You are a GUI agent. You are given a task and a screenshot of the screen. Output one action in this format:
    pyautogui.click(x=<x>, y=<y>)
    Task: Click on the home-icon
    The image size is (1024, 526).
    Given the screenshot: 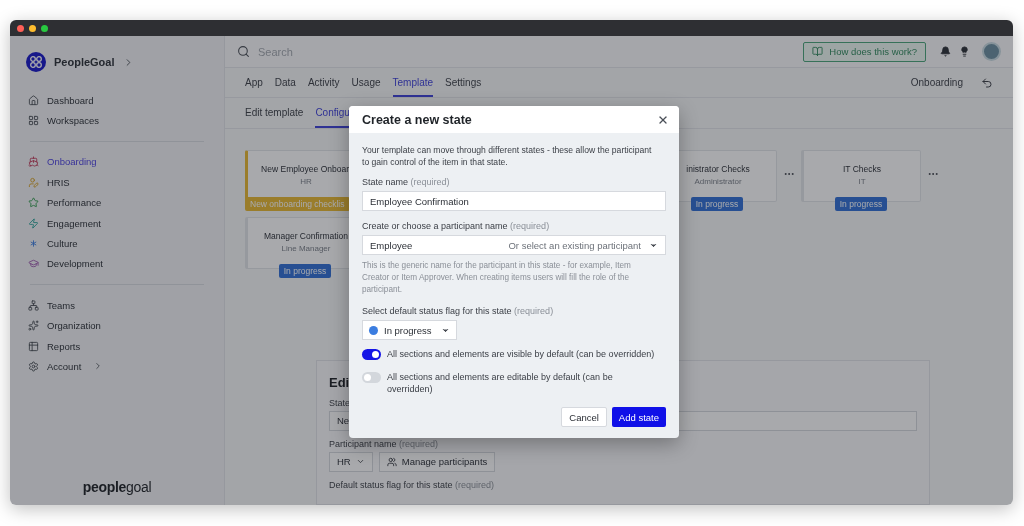 What is the action you would take?
    pyautogui.click(x=33, y=100)
    